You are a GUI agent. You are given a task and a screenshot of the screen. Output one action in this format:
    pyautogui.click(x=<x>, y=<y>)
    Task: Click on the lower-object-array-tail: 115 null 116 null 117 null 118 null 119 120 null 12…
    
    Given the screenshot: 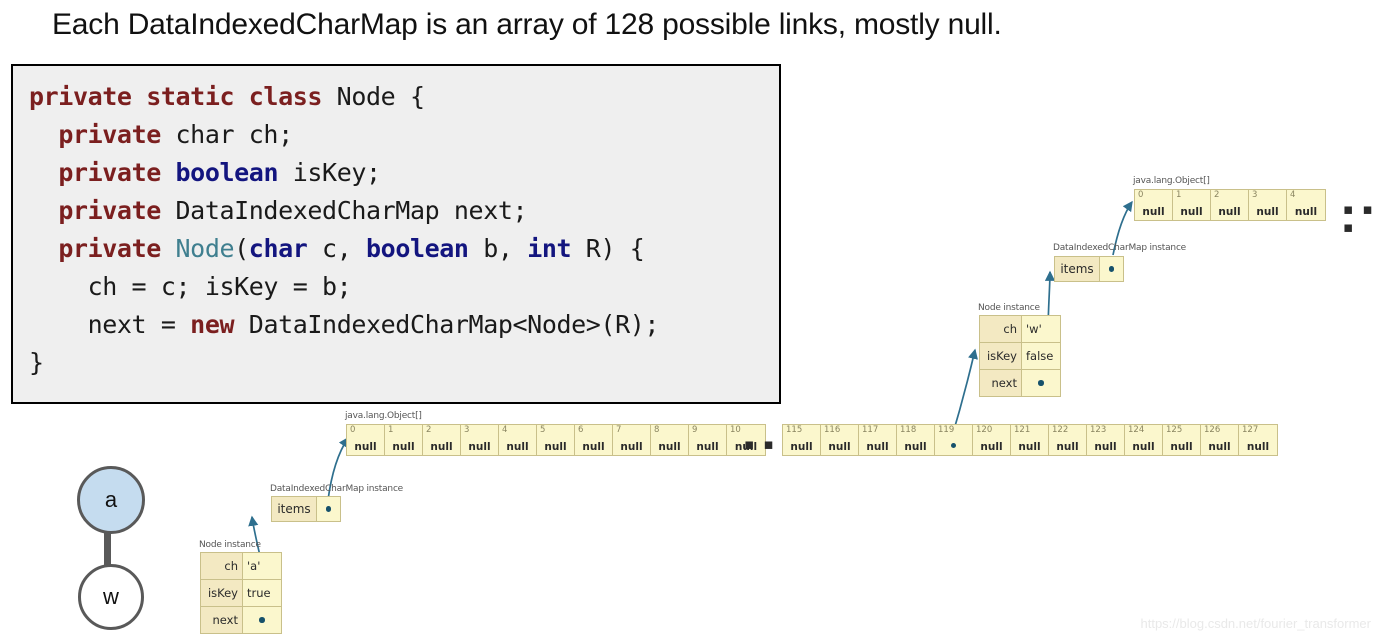 What is the action you would take?
    pyautogui.click(x=1030, y=440)
    